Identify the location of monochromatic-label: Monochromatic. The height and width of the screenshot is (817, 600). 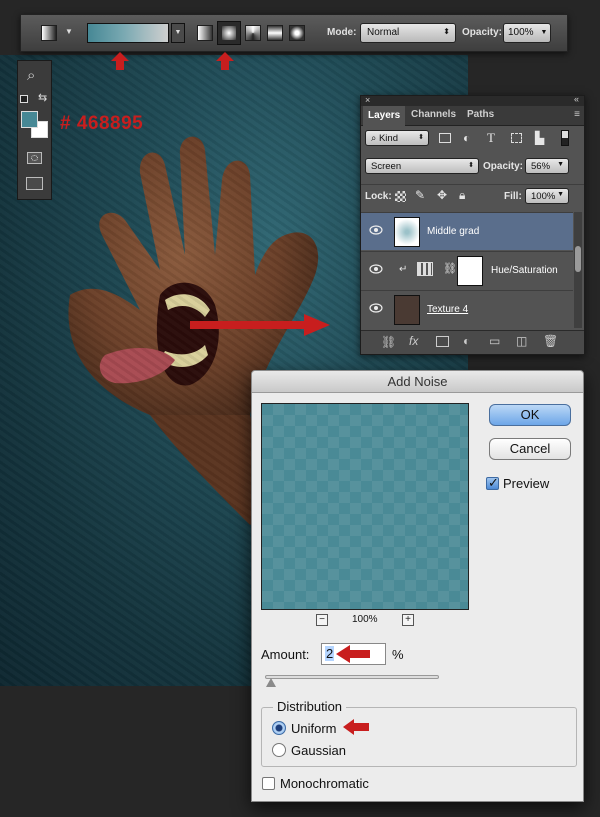
(324, 783).